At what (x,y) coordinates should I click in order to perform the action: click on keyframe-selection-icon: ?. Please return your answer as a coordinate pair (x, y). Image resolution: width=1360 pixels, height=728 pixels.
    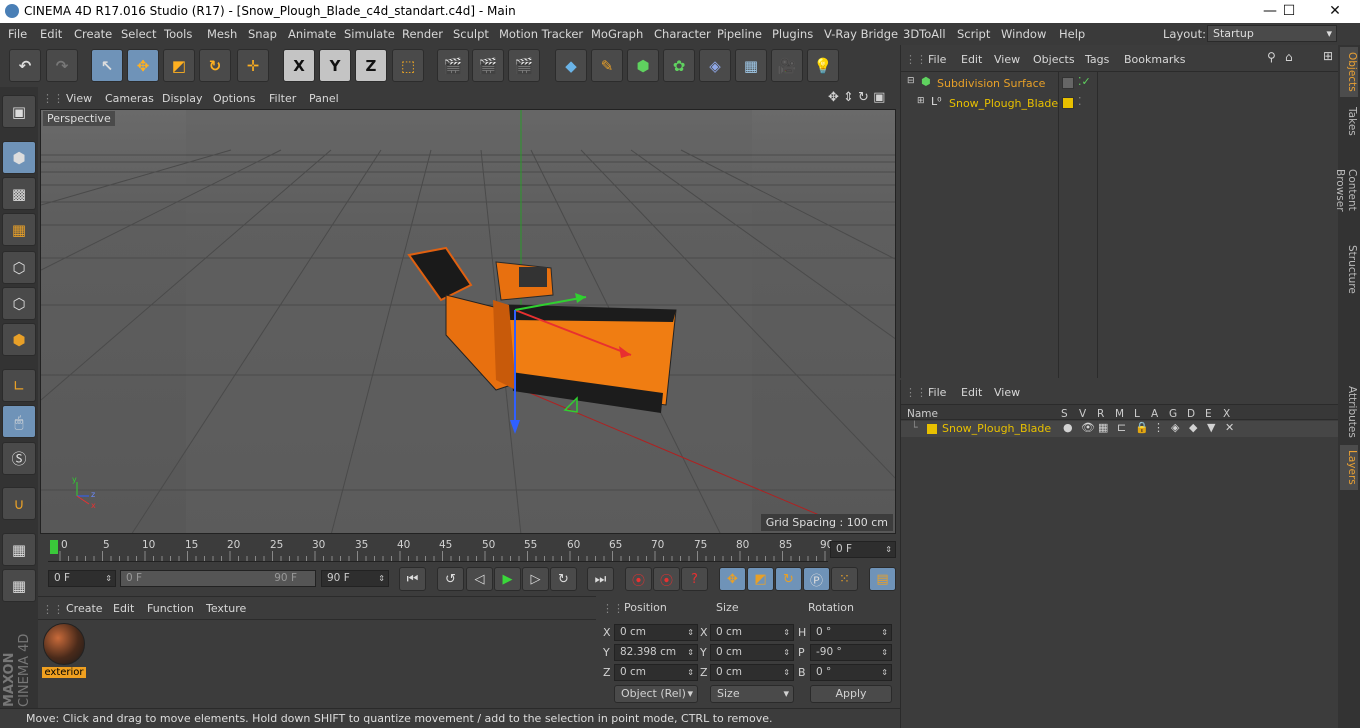
    Looking at the image, I should click on (694, 579).